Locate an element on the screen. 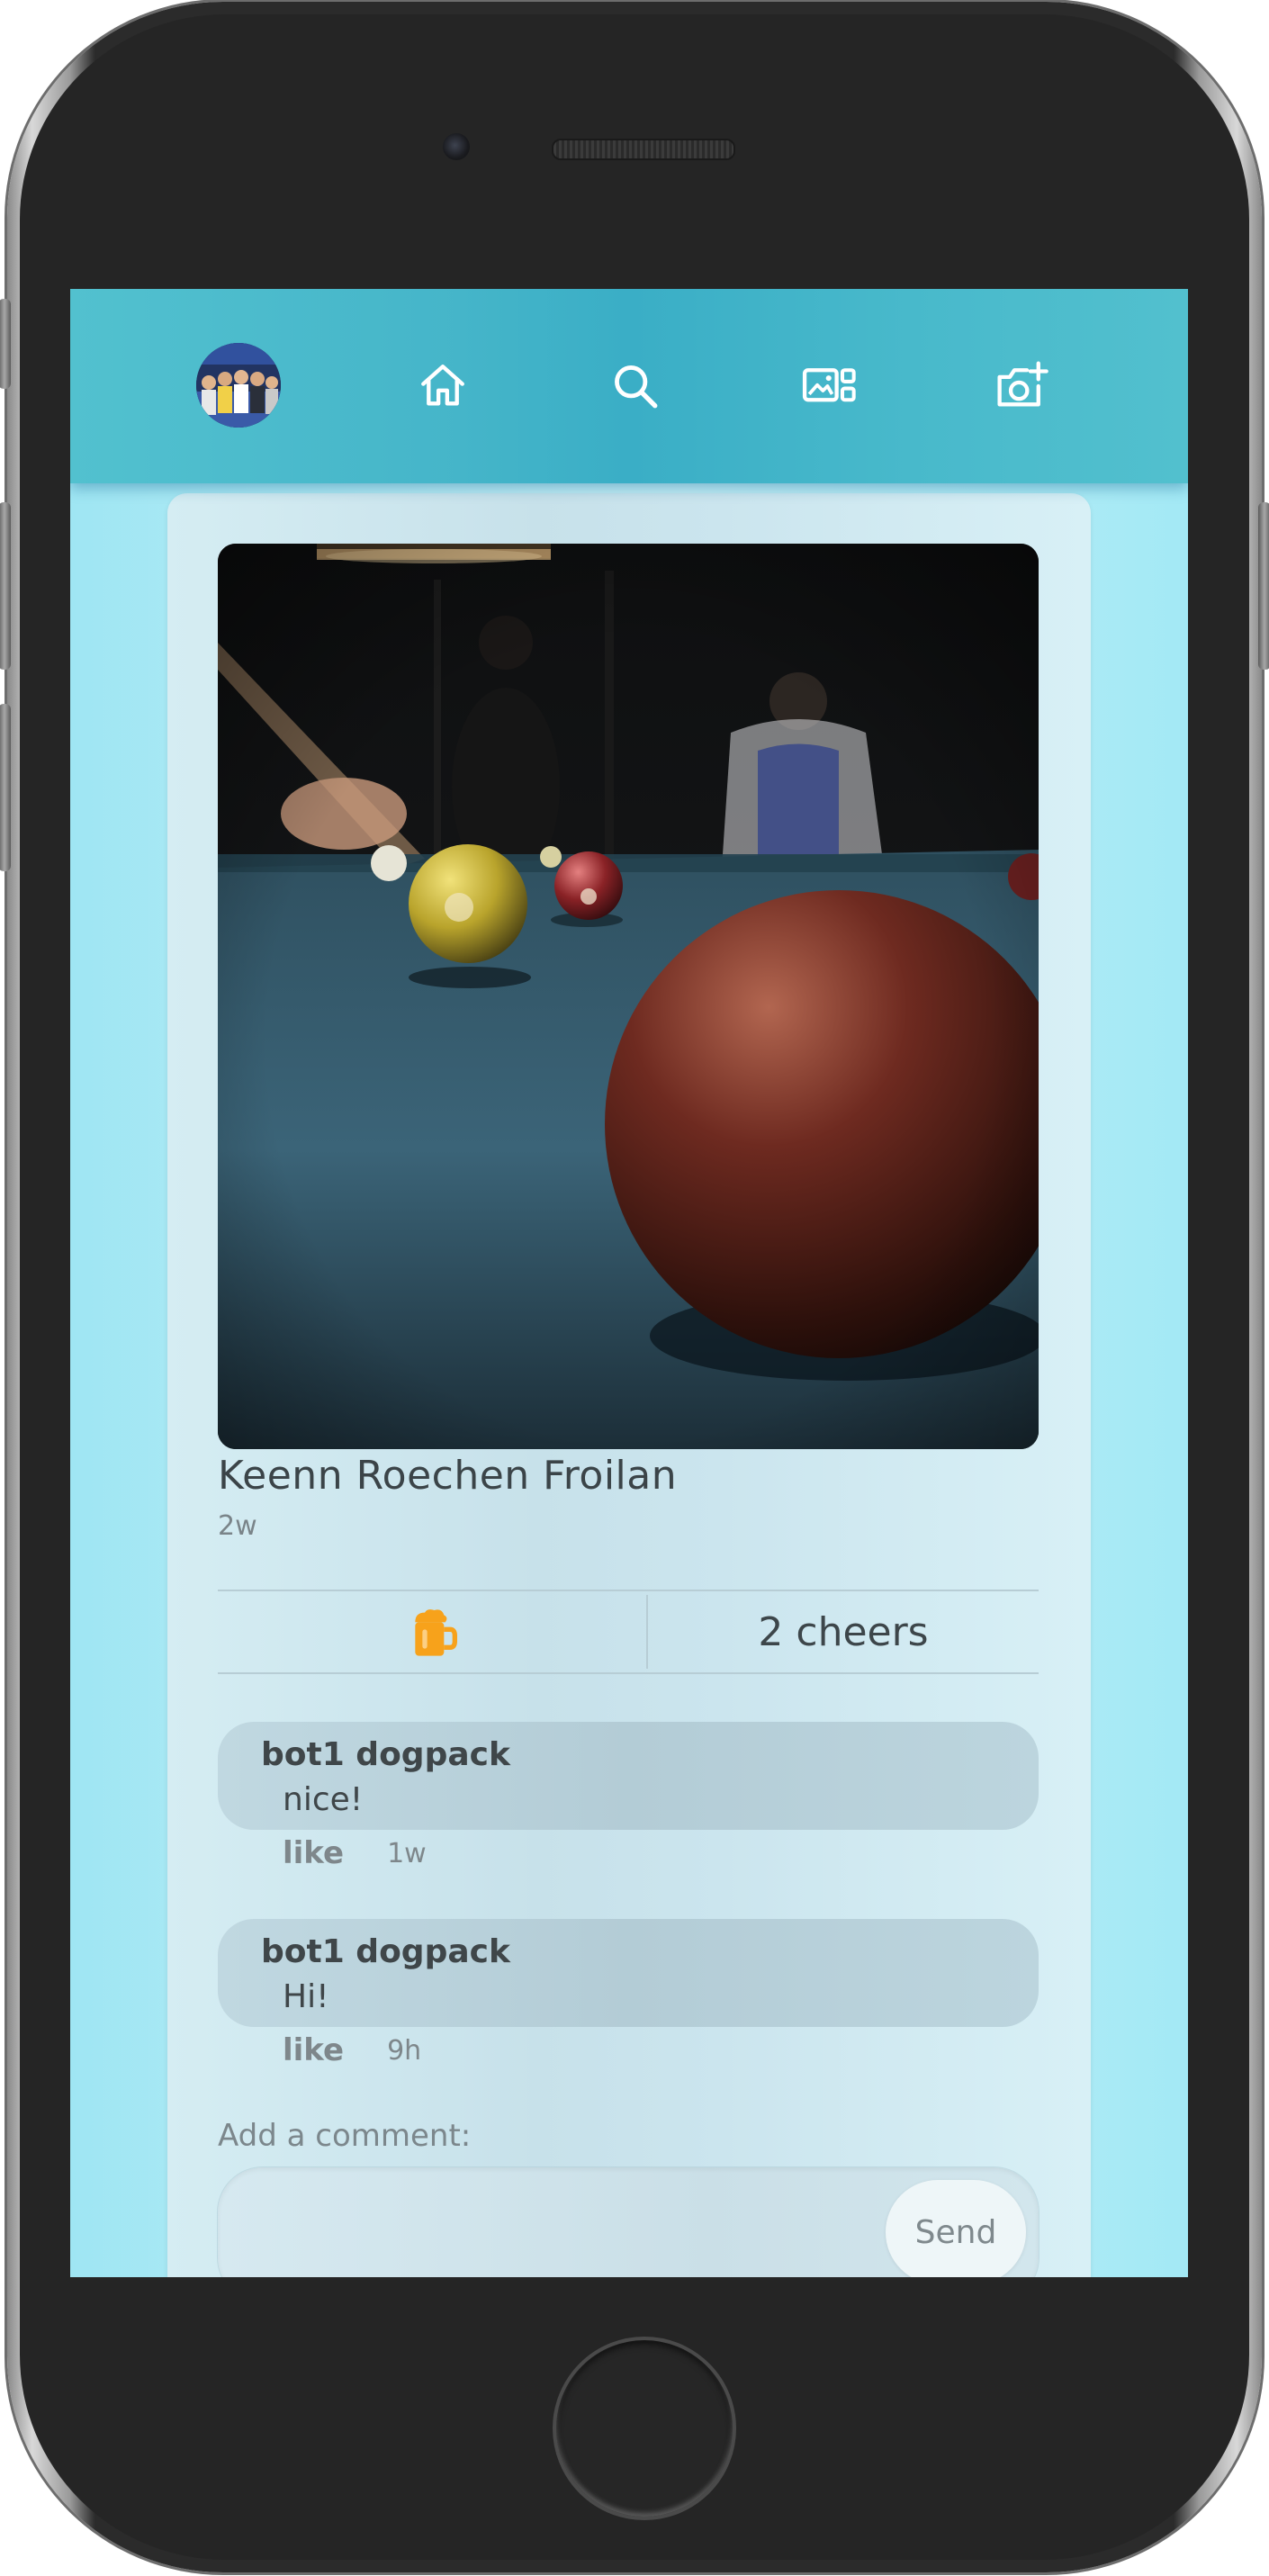 Image resolution: width=1269 pixels, height=2576 pixels. home-button is located at coordinates (645, 2428).